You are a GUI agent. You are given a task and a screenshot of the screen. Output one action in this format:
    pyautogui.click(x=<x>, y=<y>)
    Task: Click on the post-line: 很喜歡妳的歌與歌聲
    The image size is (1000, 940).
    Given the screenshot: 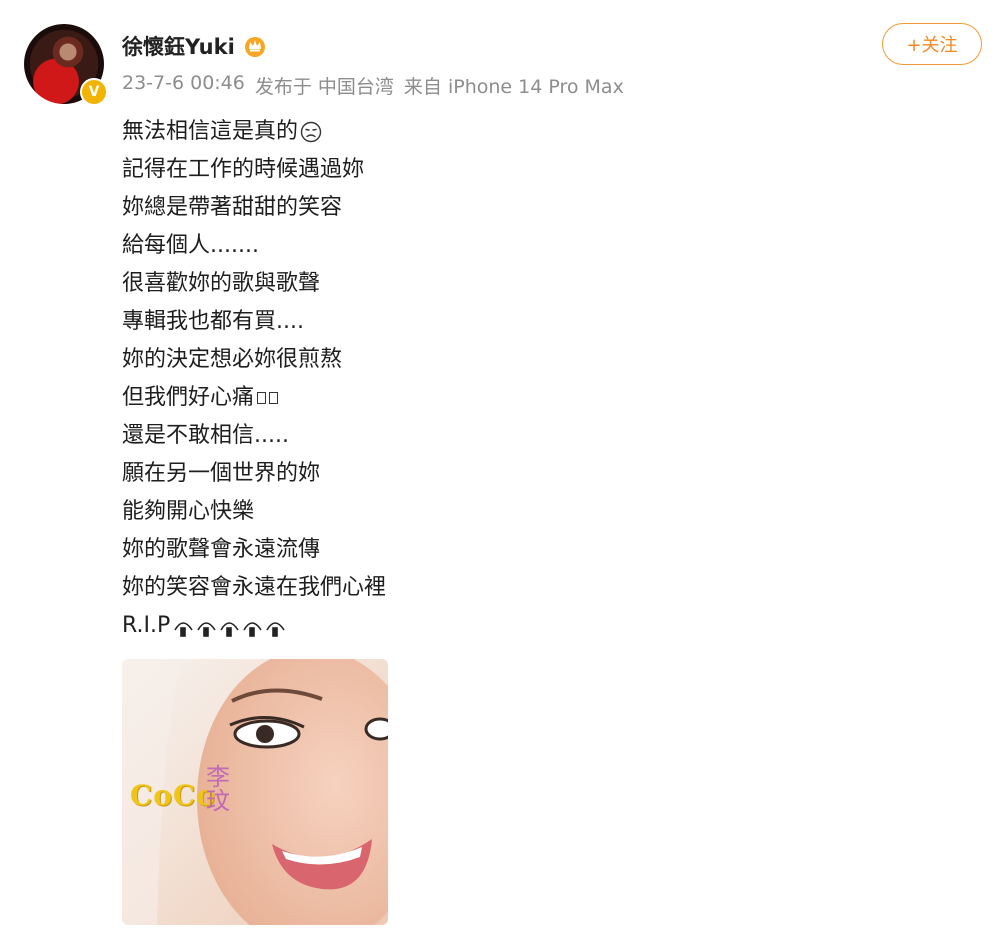 What is the action you would take?
    pyautogui.click(x=221, y=283)
    